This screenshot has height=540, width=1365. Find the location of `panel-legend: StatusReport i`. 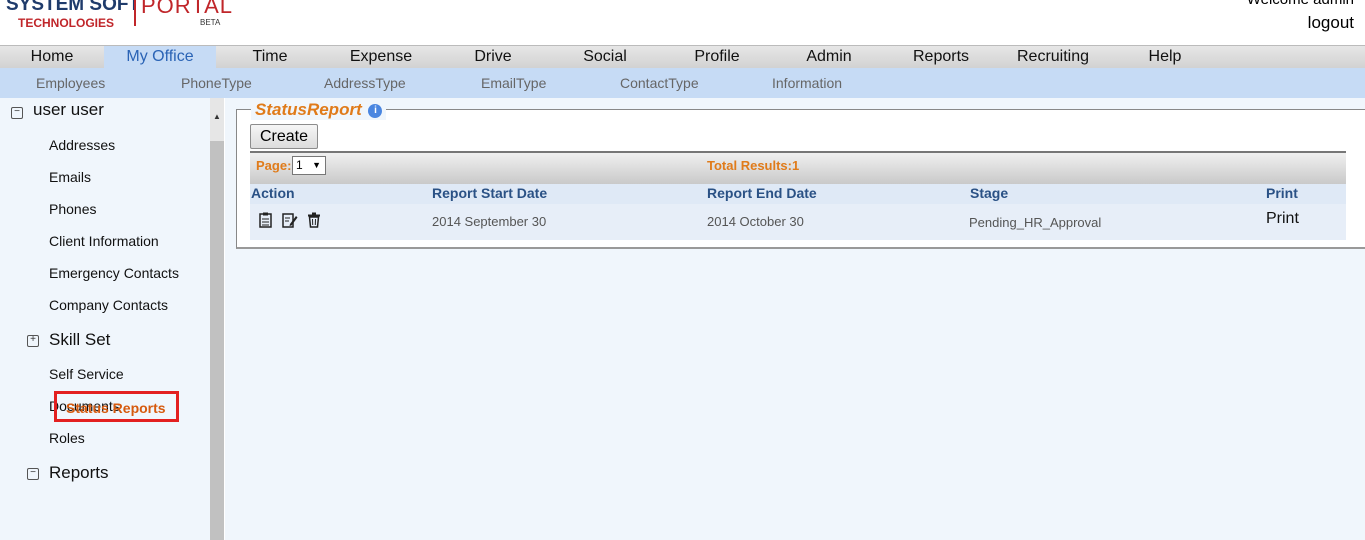

panel-legend: StatusReport i is located at coordinates (319, 110).